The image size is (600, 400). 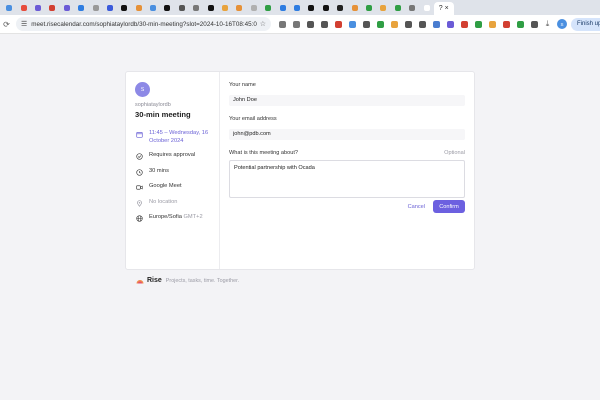 I want to click on host-avatar: S, so click(x=142, y=89).